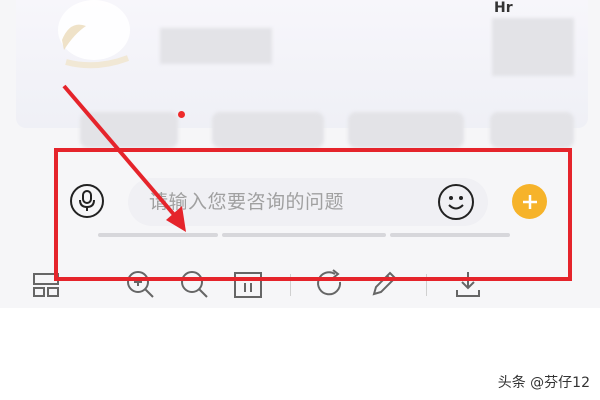 This screenshot has width=600, height=400. I want to click on emoji-button, so click(456, 202).